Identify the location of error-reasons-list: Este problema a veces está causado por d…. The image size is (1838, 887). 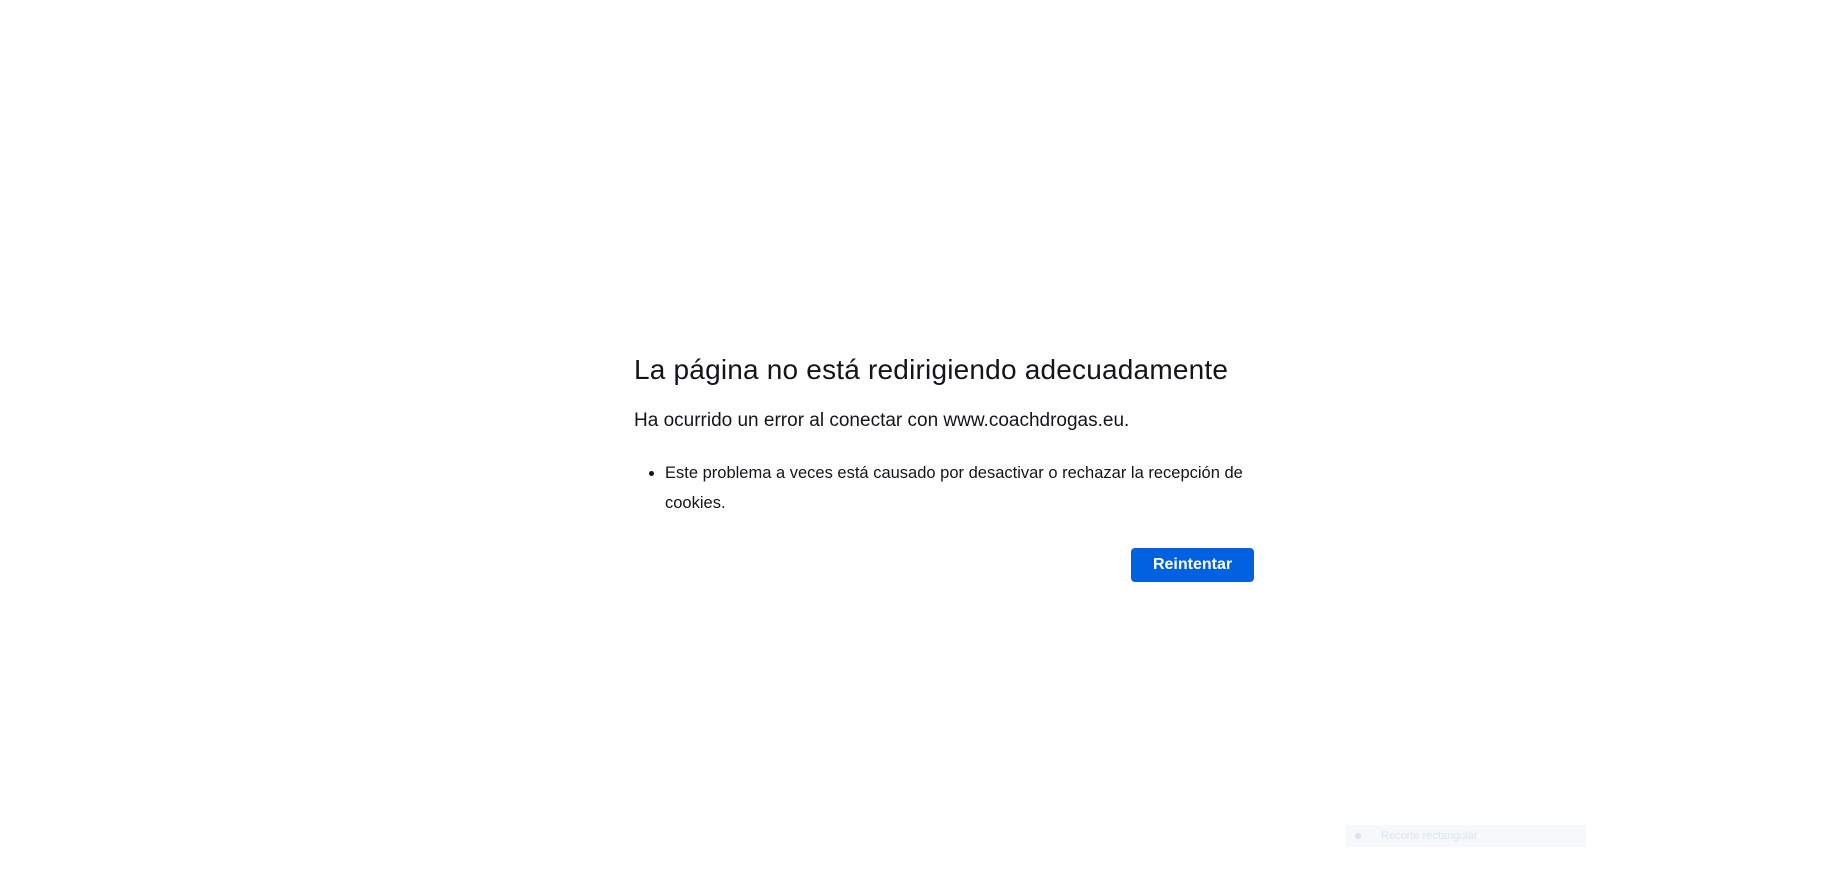
(944, 488).